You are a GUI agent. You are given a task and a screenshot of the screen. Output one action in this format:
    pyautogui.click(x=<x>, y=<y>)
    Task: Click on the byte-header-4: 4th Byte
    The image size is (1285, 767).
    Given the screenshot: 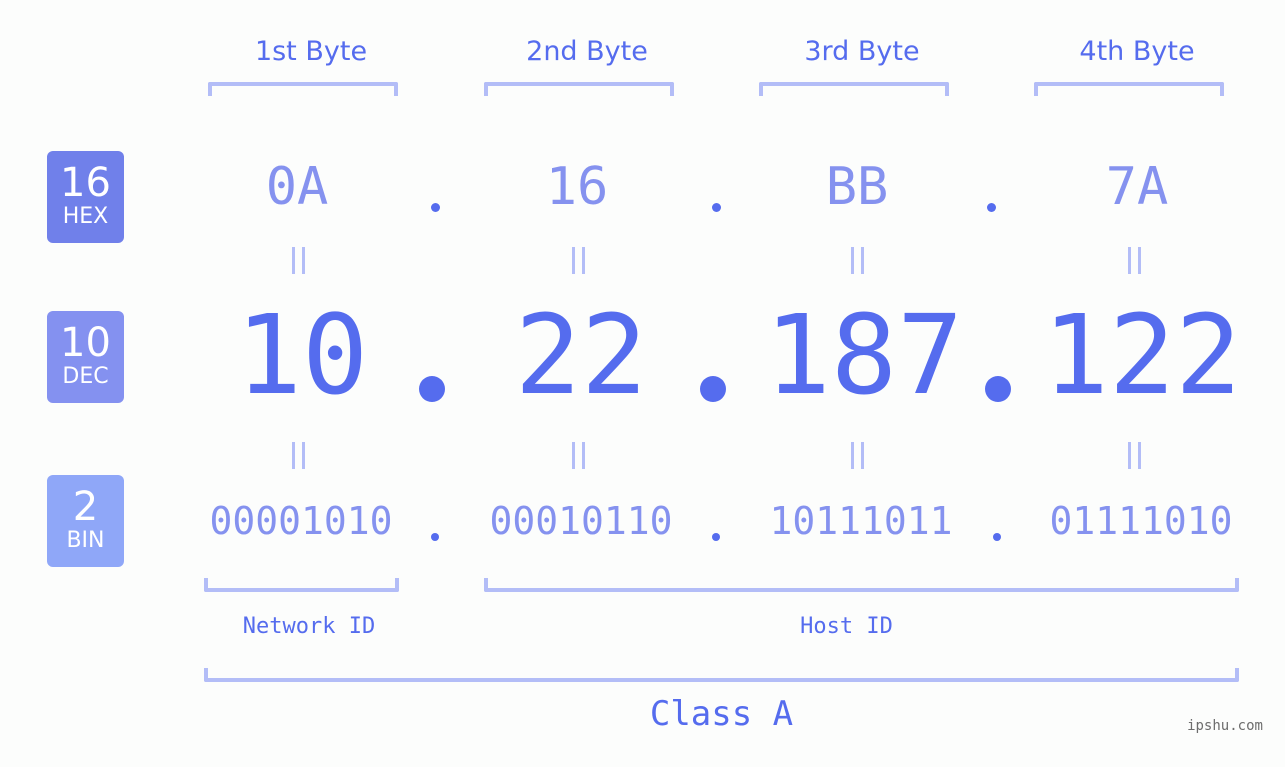 What is the action you would take?
    pyautogui.click(x=1137, y=51)
    